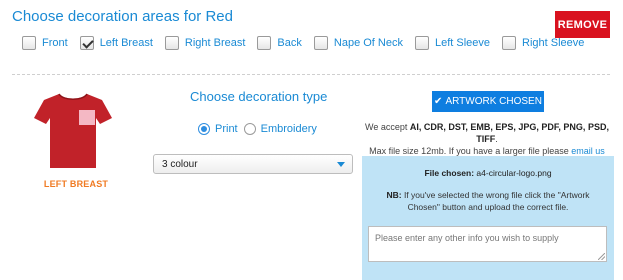 This screenshot has height=280, width=623. I want to click on accept-prefix: We accept, so click(386, 127).